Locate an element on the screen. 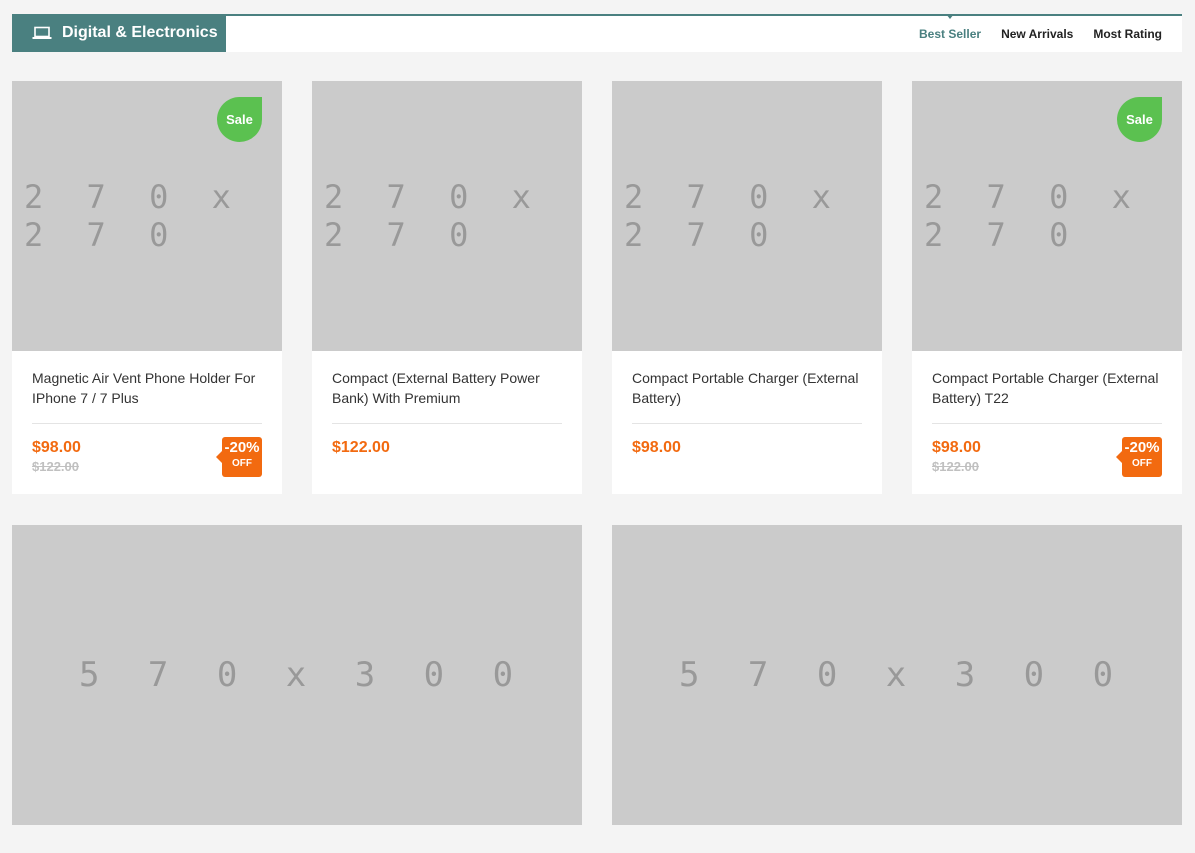 This screenshot has height=853, width=1195. tab-new-arrivals: New Arrivals is located at coordinates (1037, 34).